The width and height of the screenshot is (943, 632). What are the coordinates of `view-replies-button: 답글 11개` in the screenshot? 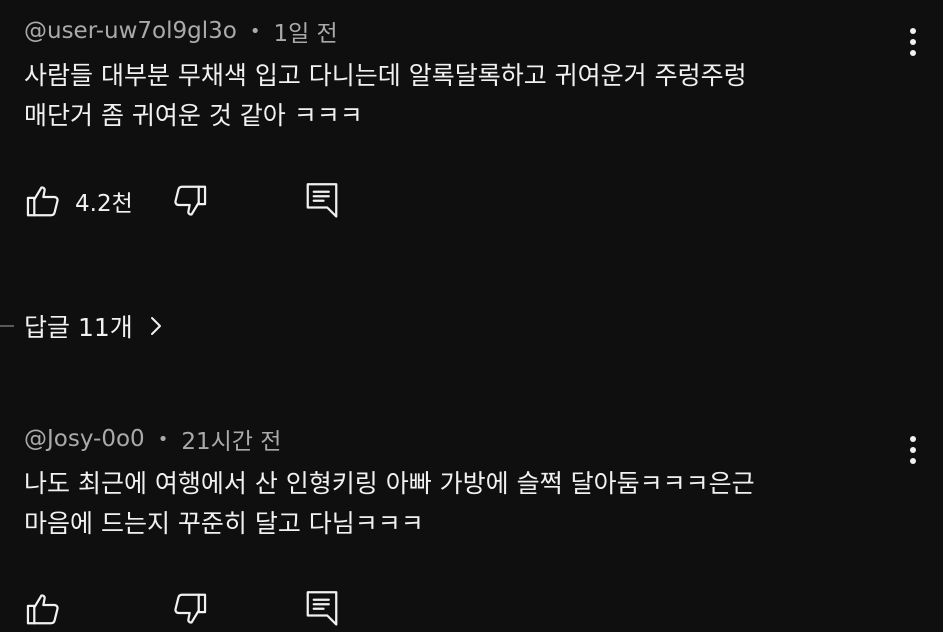 It's located at (82, 326).